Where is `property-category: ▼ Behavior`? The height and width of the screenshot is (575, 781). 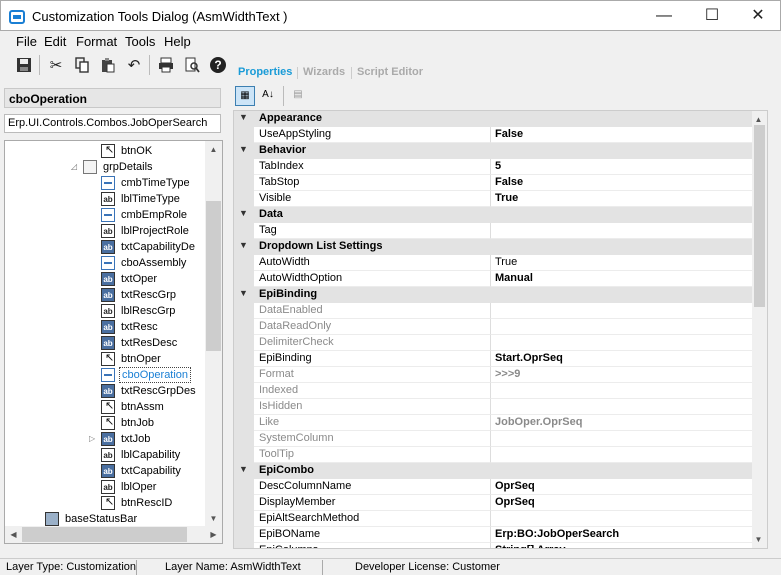
property-category: ▼ Behavior is located at coordinates (493, 151).